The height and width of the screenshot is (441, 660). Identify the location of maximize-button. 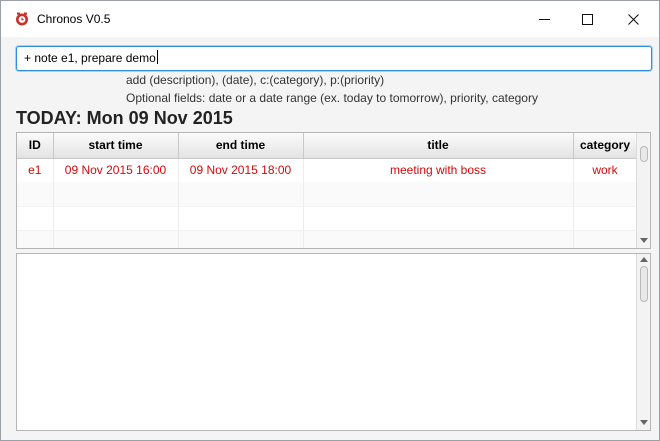
(587, 19).